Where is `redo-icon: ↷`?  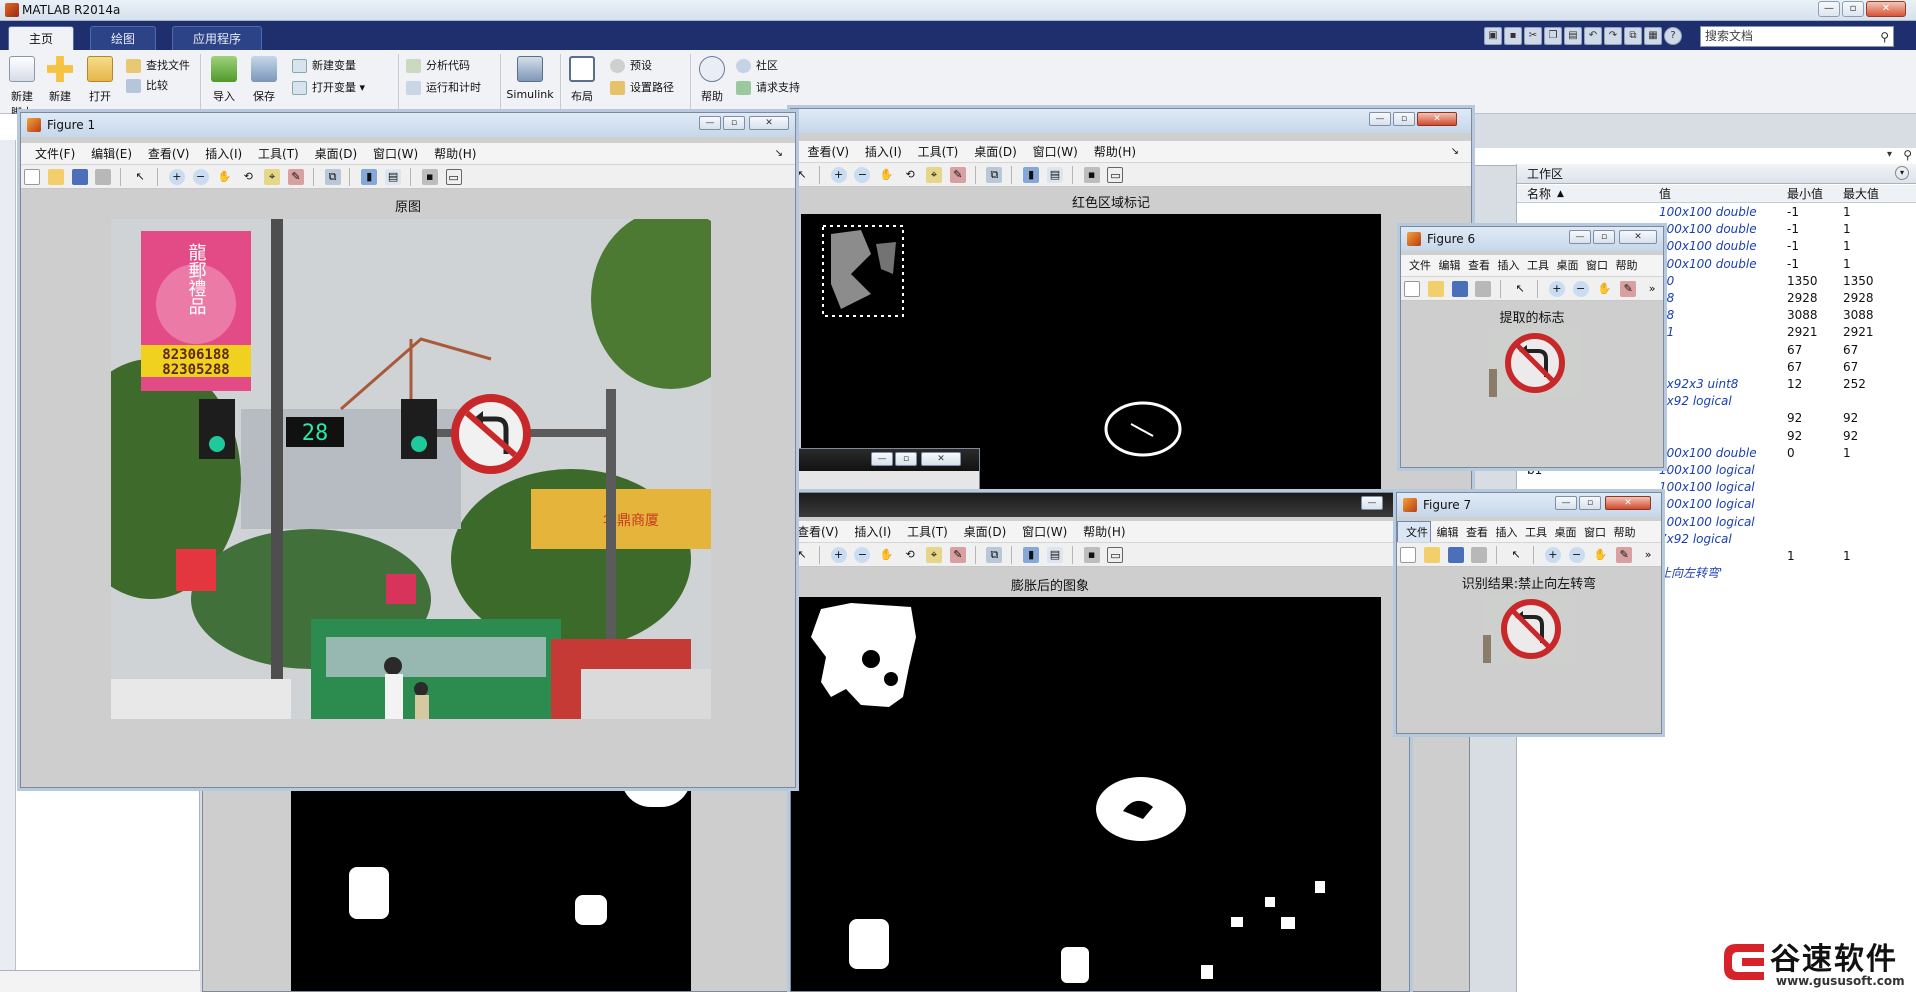 redo-icon: ↷ is located at coordinates (1613, 36).